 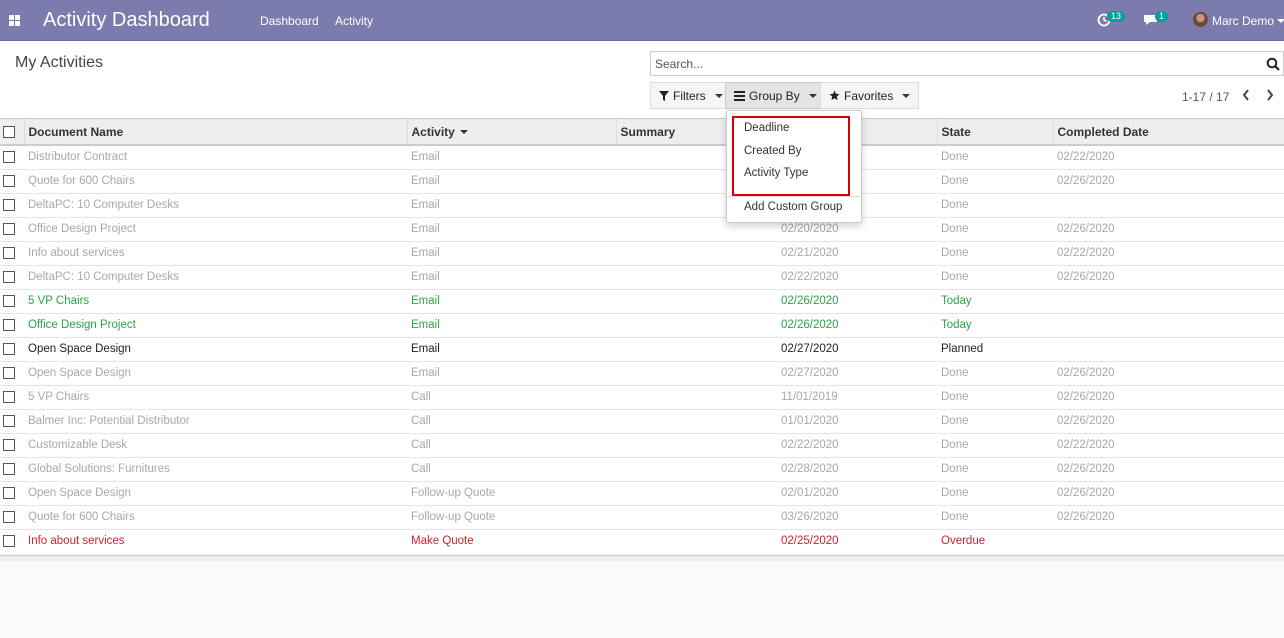 What do you see at coordinates (215, 396) in the screenshot?
I see `document-name-cell: 5 VP Chairs` at bounding box center [215, 396].